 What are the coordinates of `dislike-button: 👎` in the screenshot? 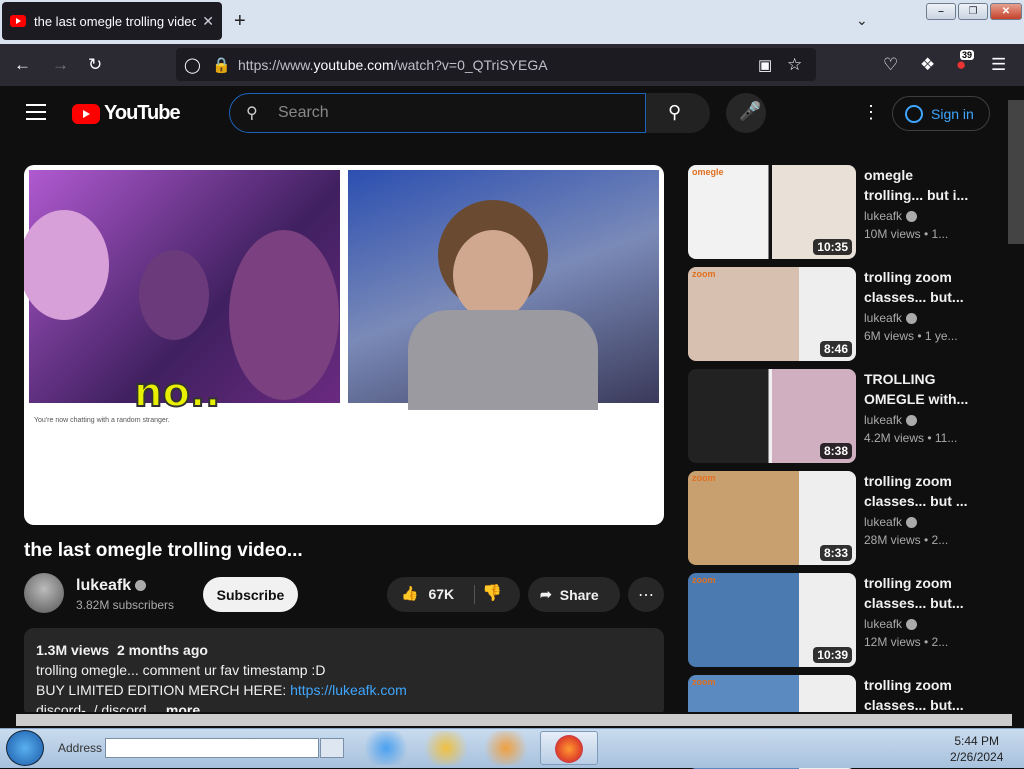 It's located at (492, 593).